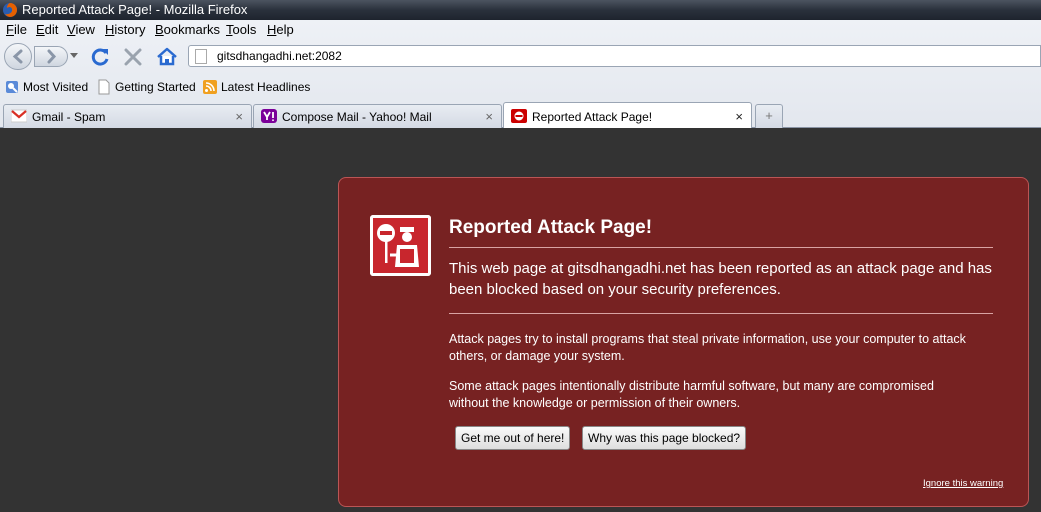  Describe the element at coordinates (963, 483) in the screenshot. I see `ignore-warning-link: Ignore this warning` at that location.